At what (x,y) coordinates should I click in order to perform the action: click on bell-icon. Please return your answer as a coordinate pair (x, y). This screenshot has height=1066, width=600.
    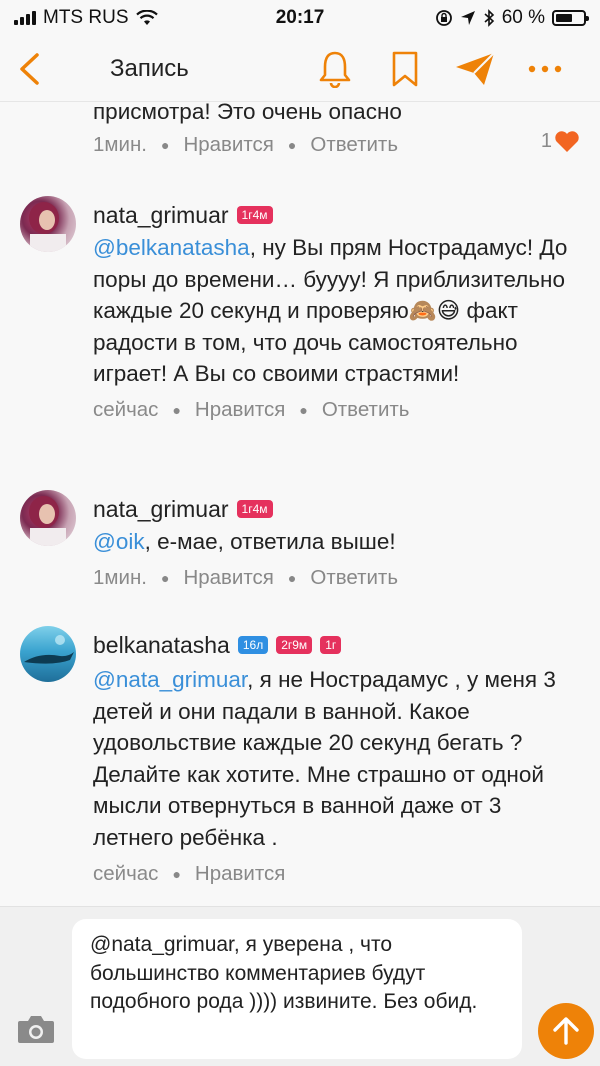
    Looking at the image, I should click on (335, 69).